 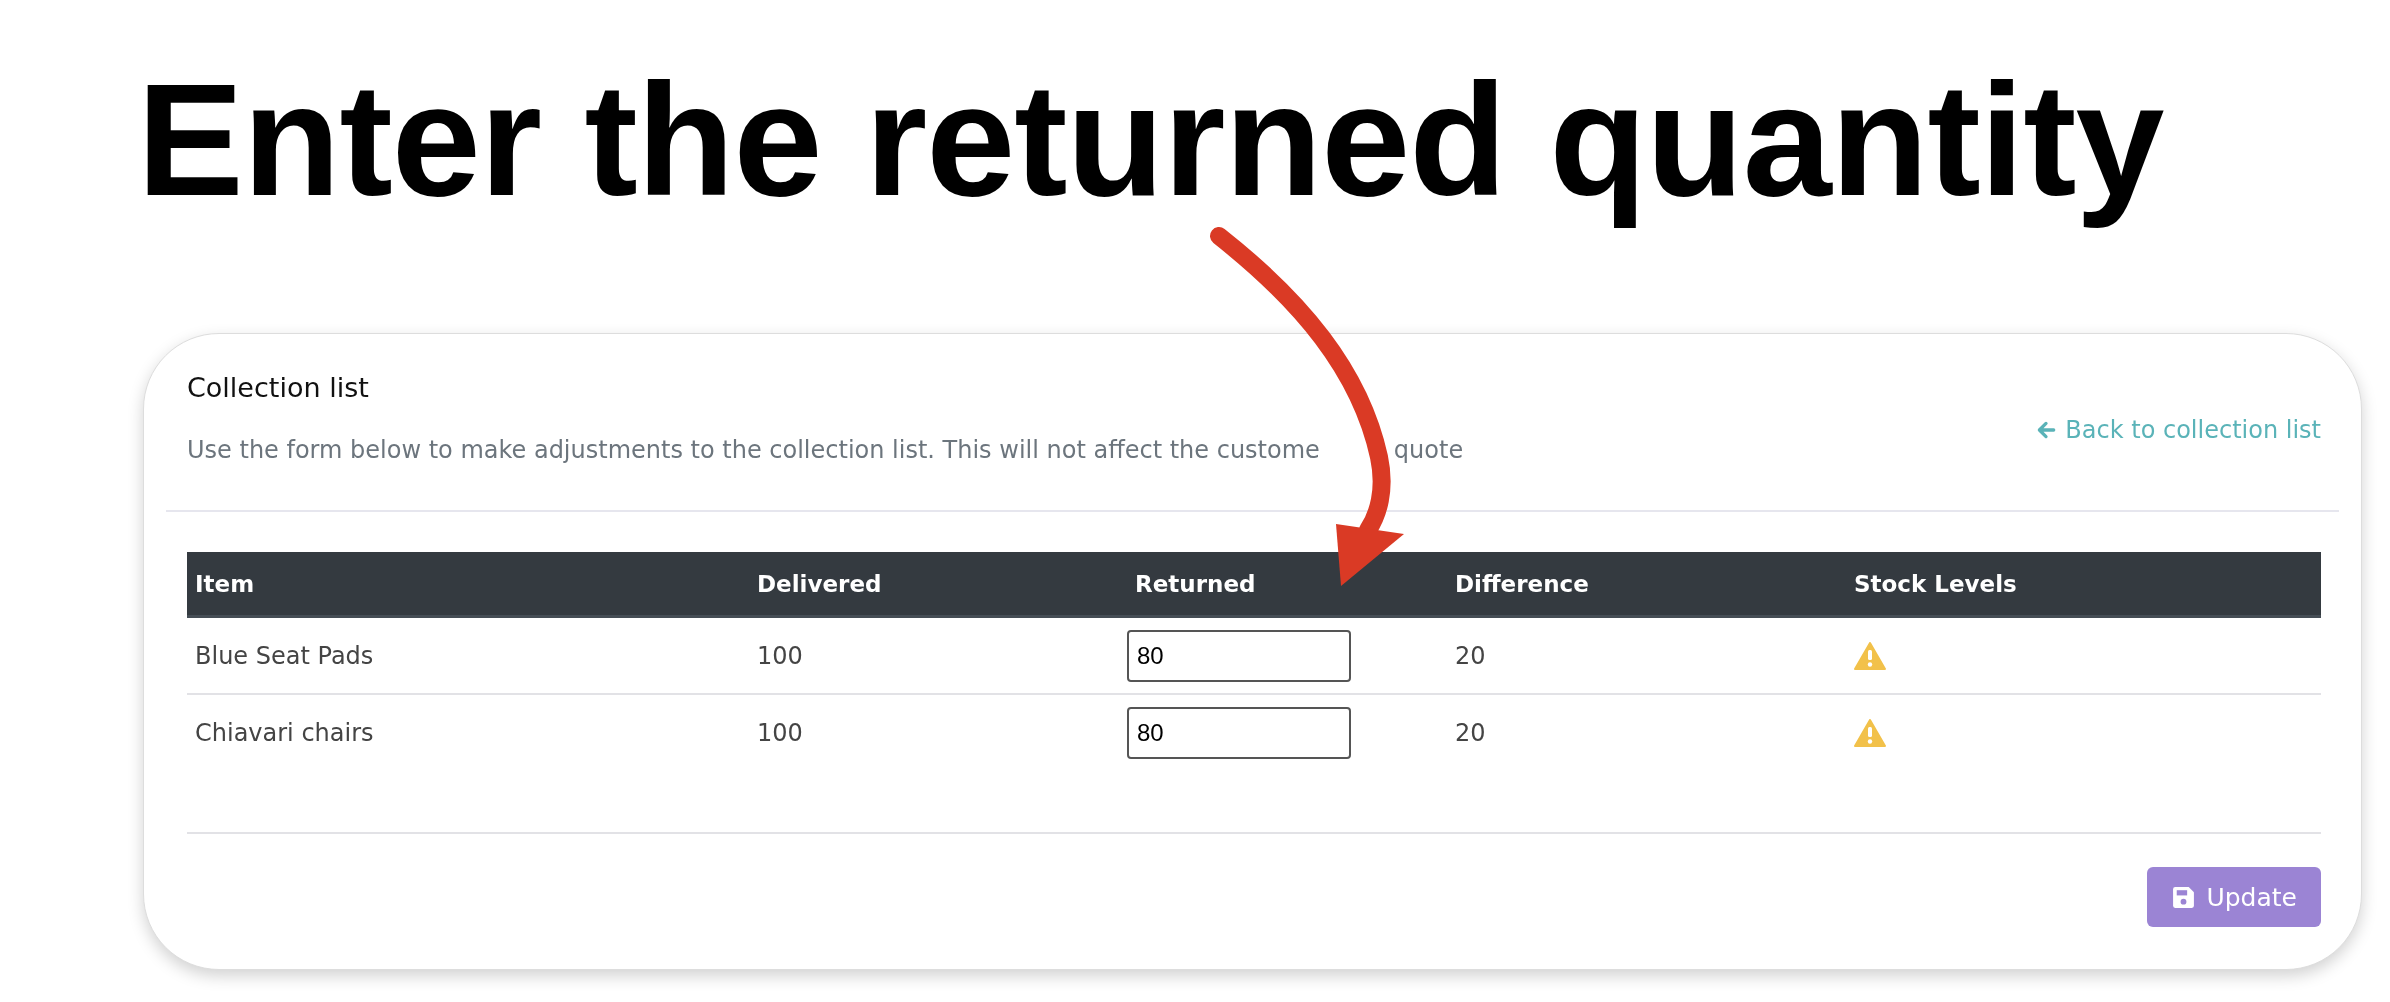 I want to click on table-cell: Blue Seat Pads, so click(x=284, y=655).